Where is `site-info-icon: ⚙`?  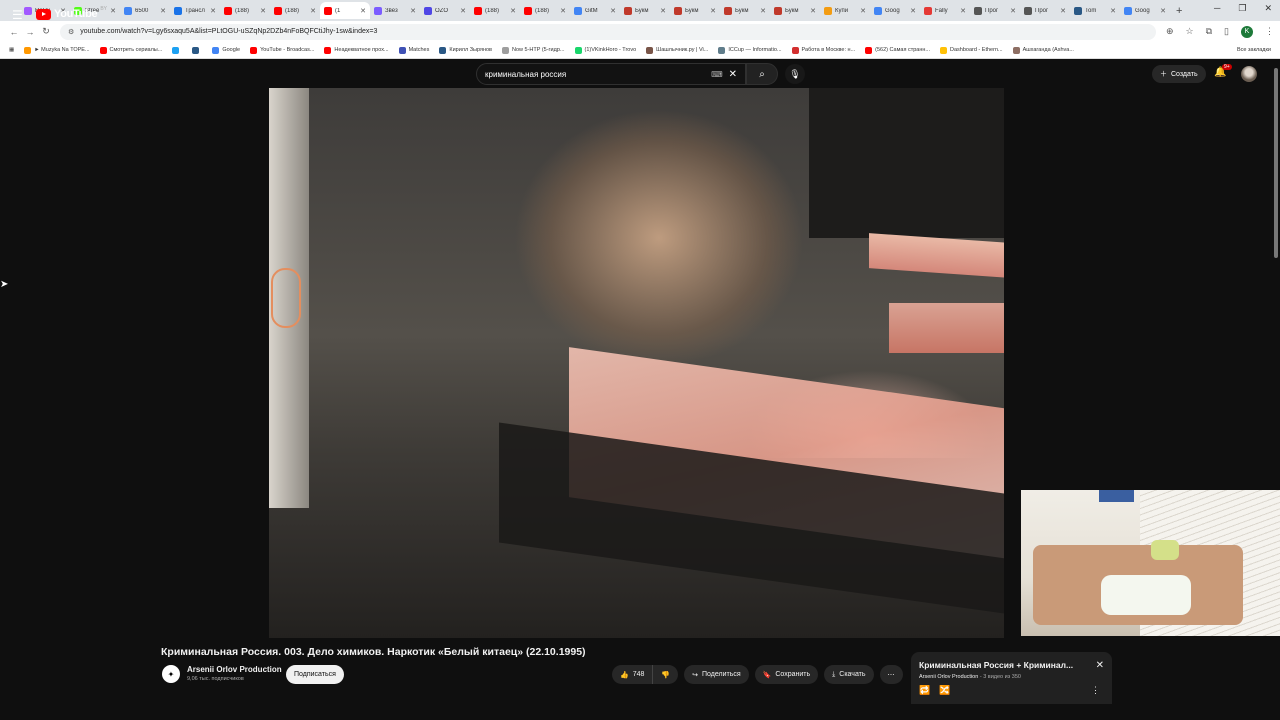
site-info-icon: ⚙ is located at coordinates (71, 32).